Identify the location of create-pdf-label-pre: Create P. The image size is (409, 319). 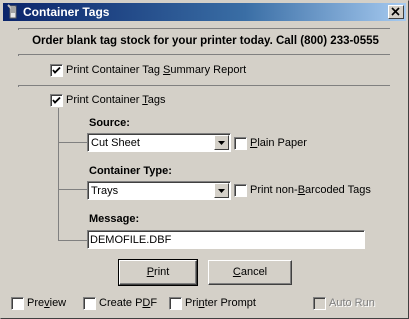
(121, 303).